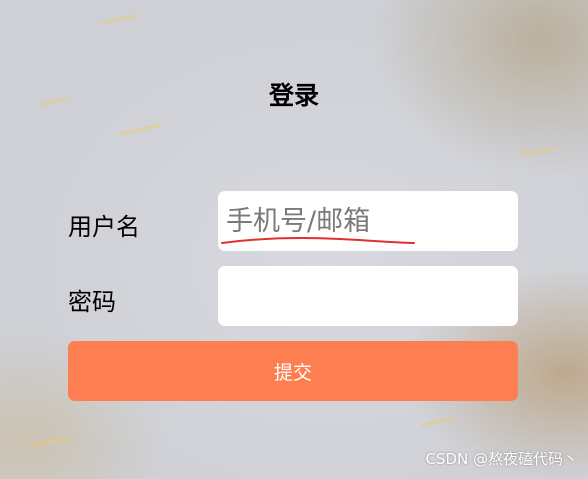 Image resolution: width=588 pixels, height=479 pixels. I want to click on login-title: 登录, so click(293, 95).